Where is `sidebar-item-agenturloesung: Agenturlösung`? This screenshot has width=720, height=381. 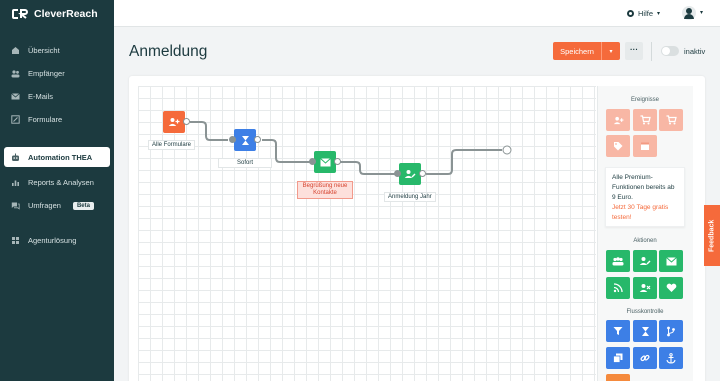
sidebar-item-agenturloesung: Agenturlösung is located at coordinates (57, 240).